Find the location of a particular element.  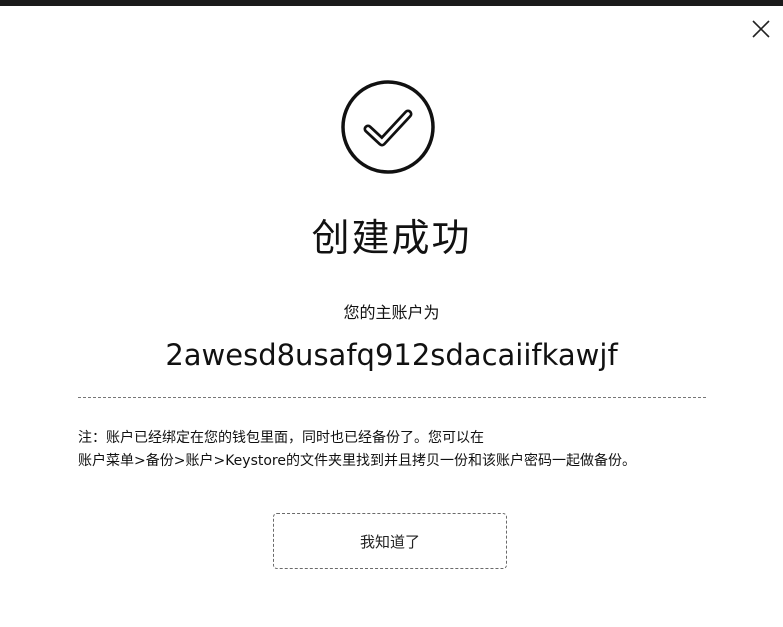

account-id: 2awesd8usafq912sdacaiifkawjf is located at coordinates (391, 355).